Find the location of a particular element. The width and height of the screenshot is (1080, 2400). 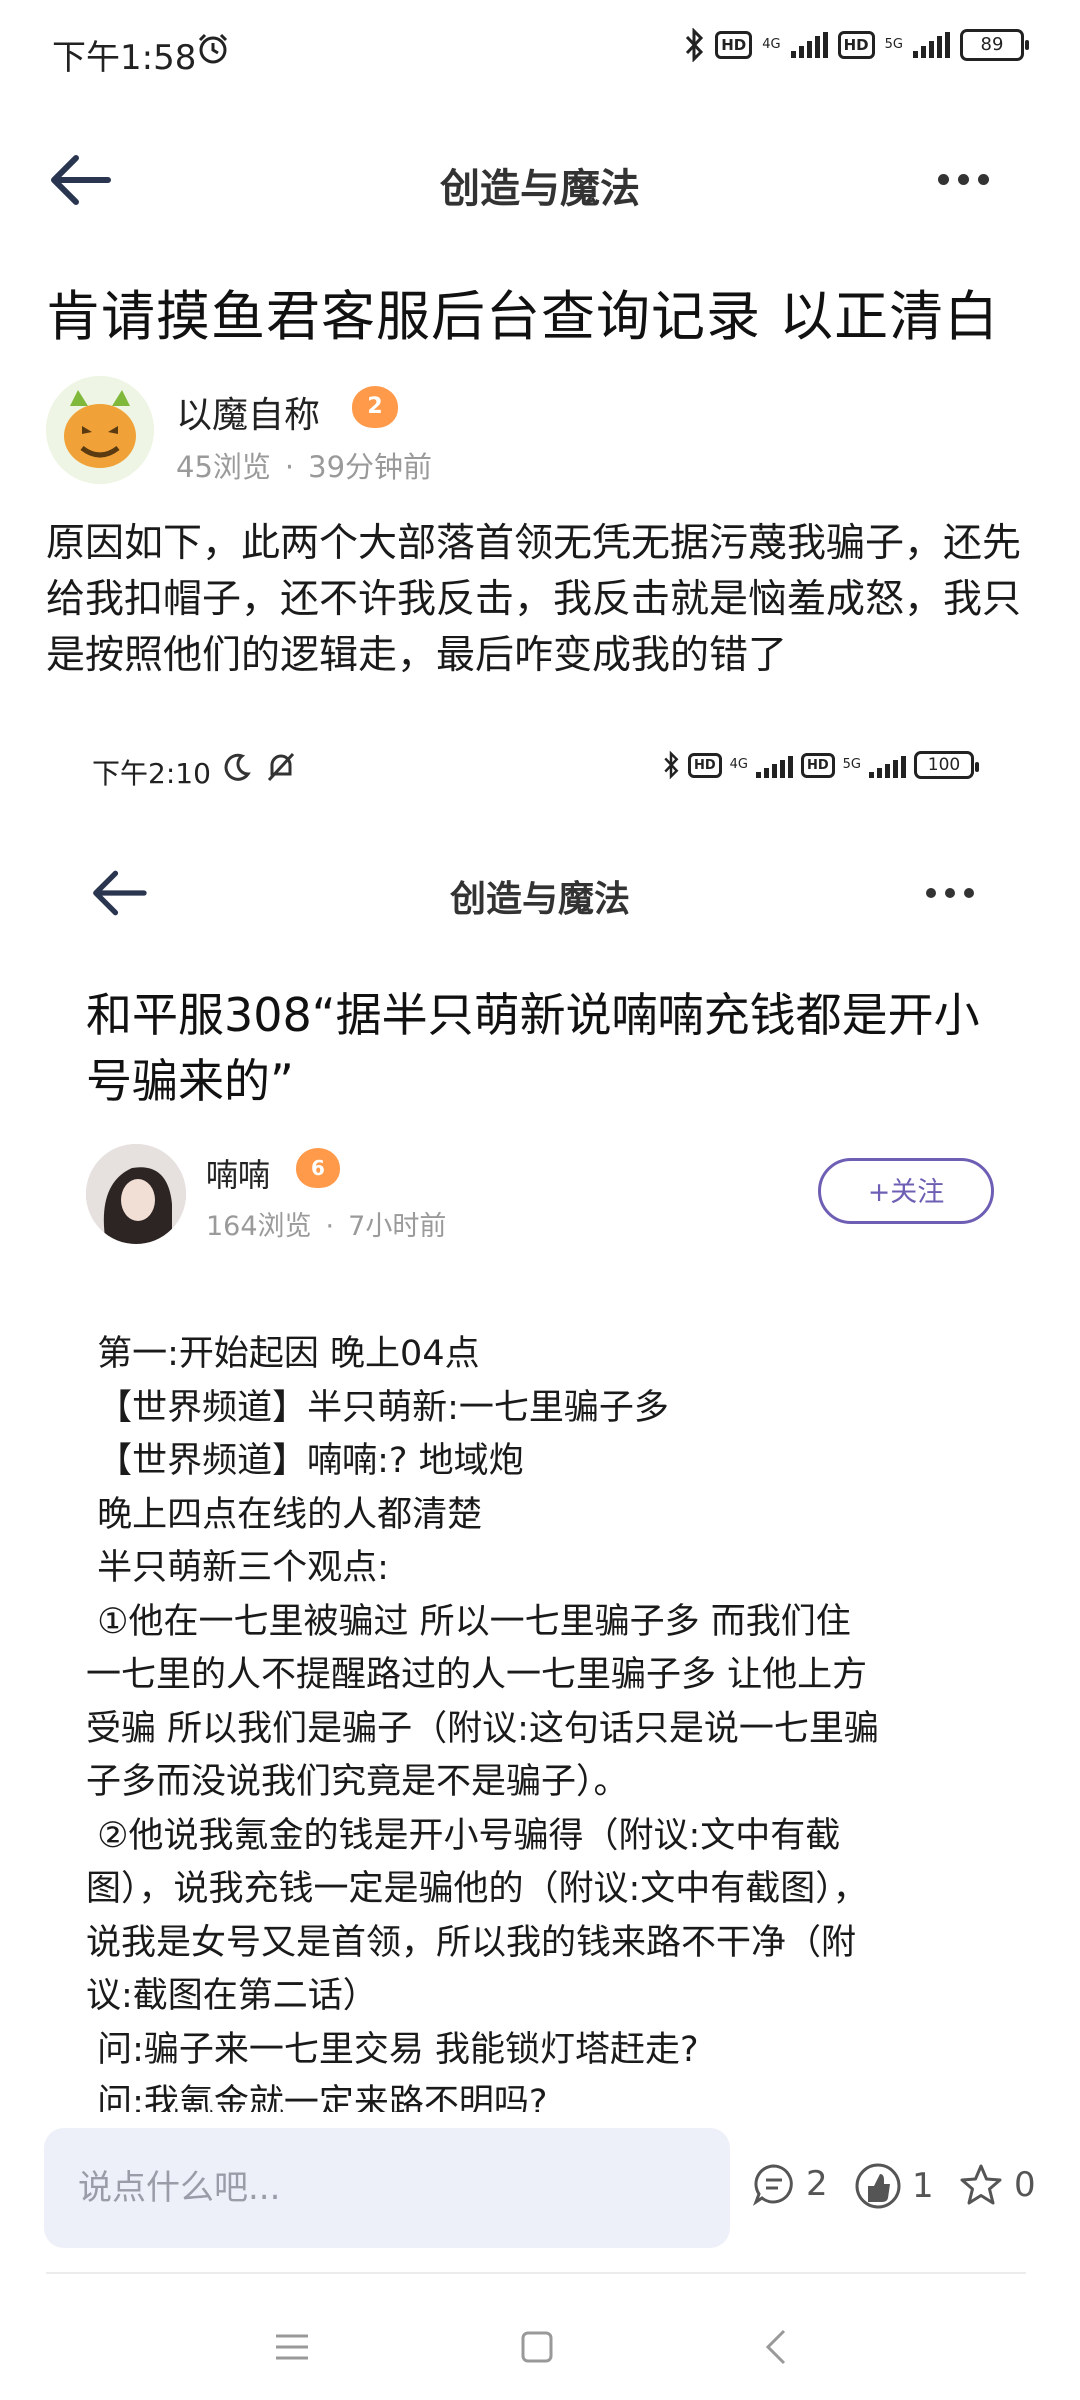

embedded-view-count: 164浏览 is located at coordinates (259, 1226).